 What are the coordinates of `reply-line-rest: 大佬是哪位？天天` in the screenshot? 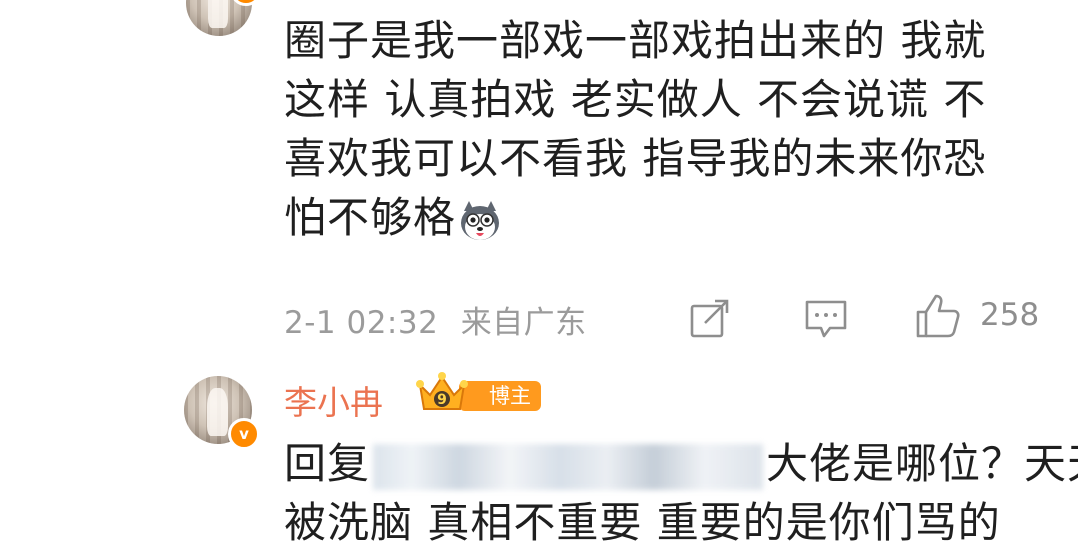 It's located at (922, 463).